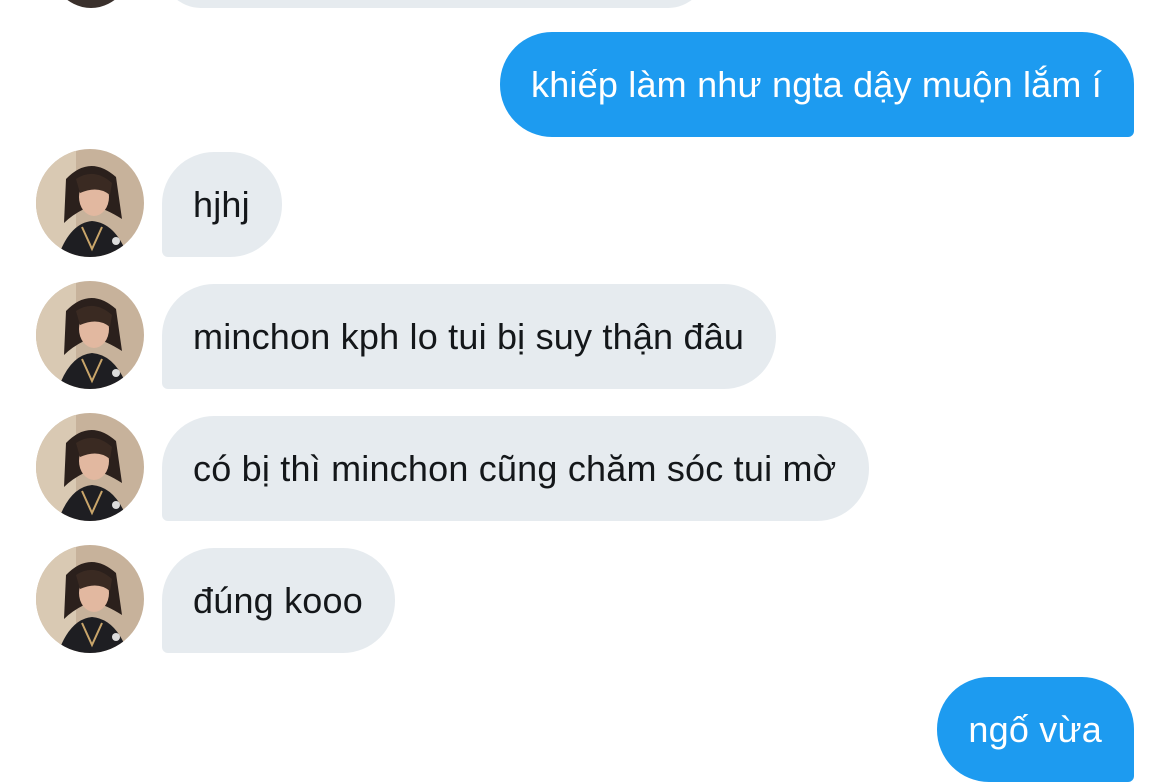  I want to click on message-text: có bị thì minchon cũng chăm sóc tui mờ, so click(515, 468).